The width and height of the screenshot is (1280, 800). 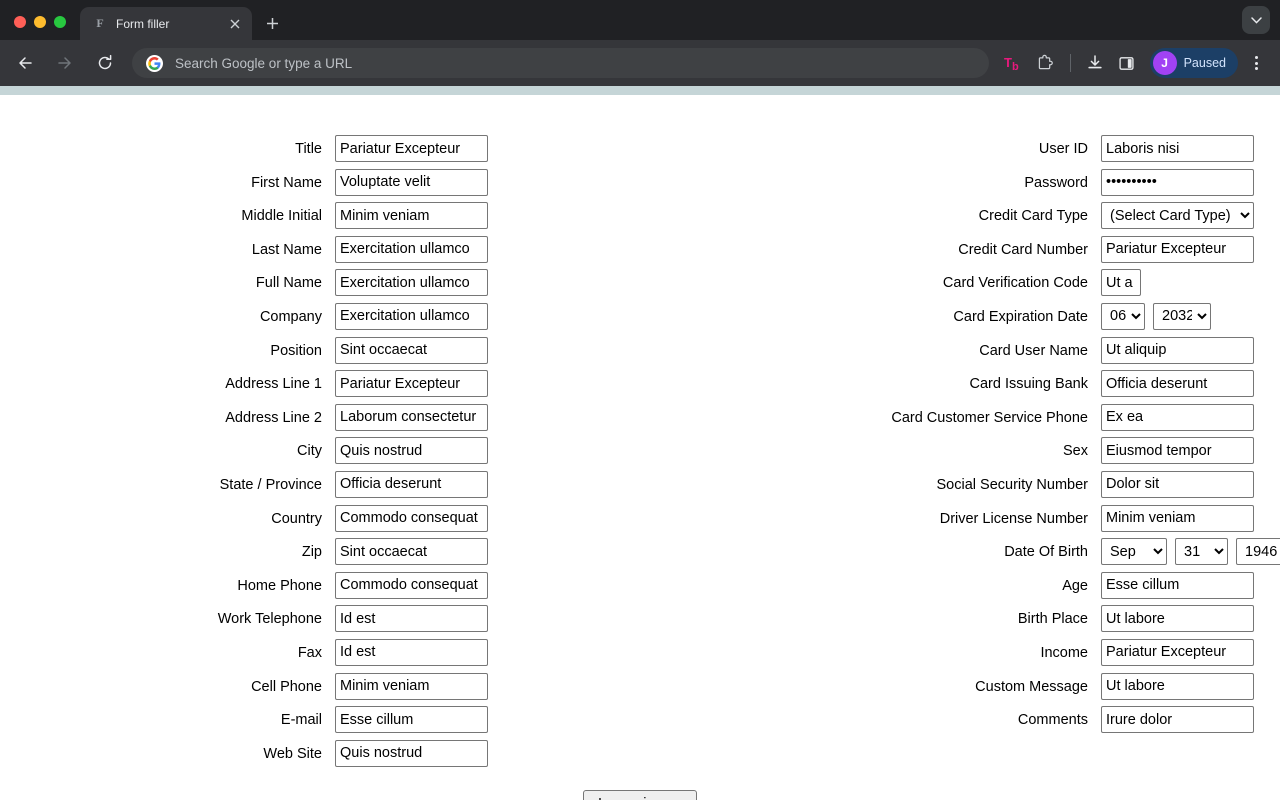 What do you see at coordinates (411, 216) in the screenshot?
I see `input-middle-initial` at bounding box center [411, 216].